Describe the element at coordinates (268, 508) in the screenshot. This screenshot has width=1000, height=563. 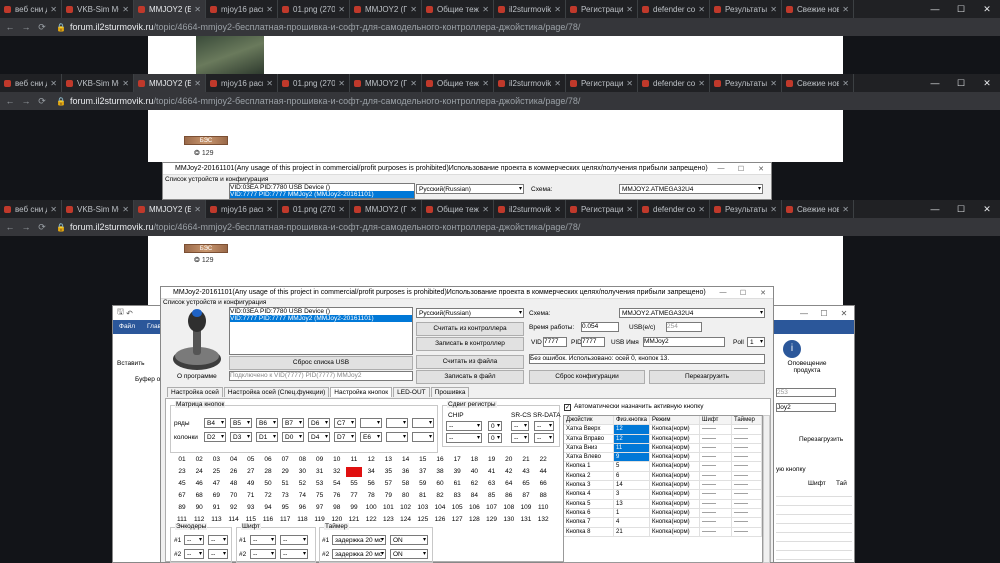
I see `button-number: 94` at that location.